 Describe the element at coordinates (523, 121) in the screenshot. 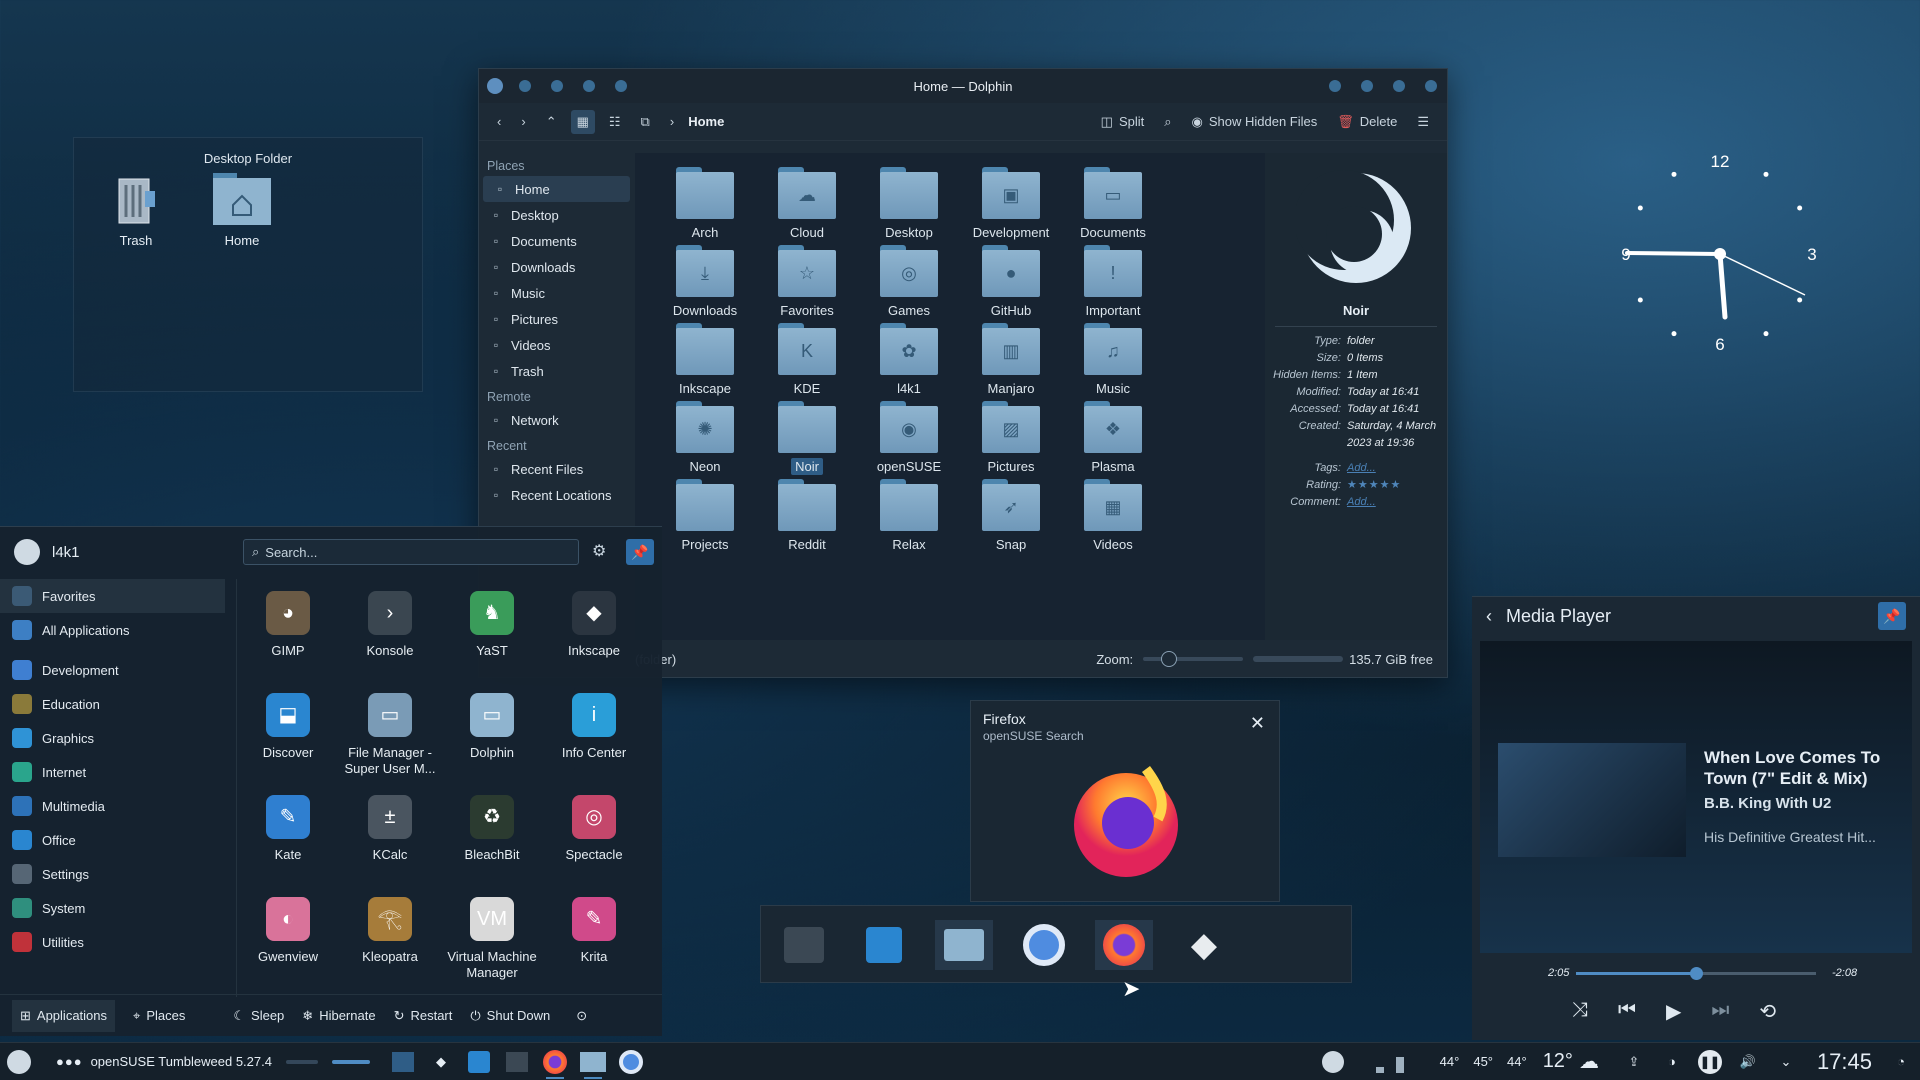

I see `forward-icon: ›` at that location.